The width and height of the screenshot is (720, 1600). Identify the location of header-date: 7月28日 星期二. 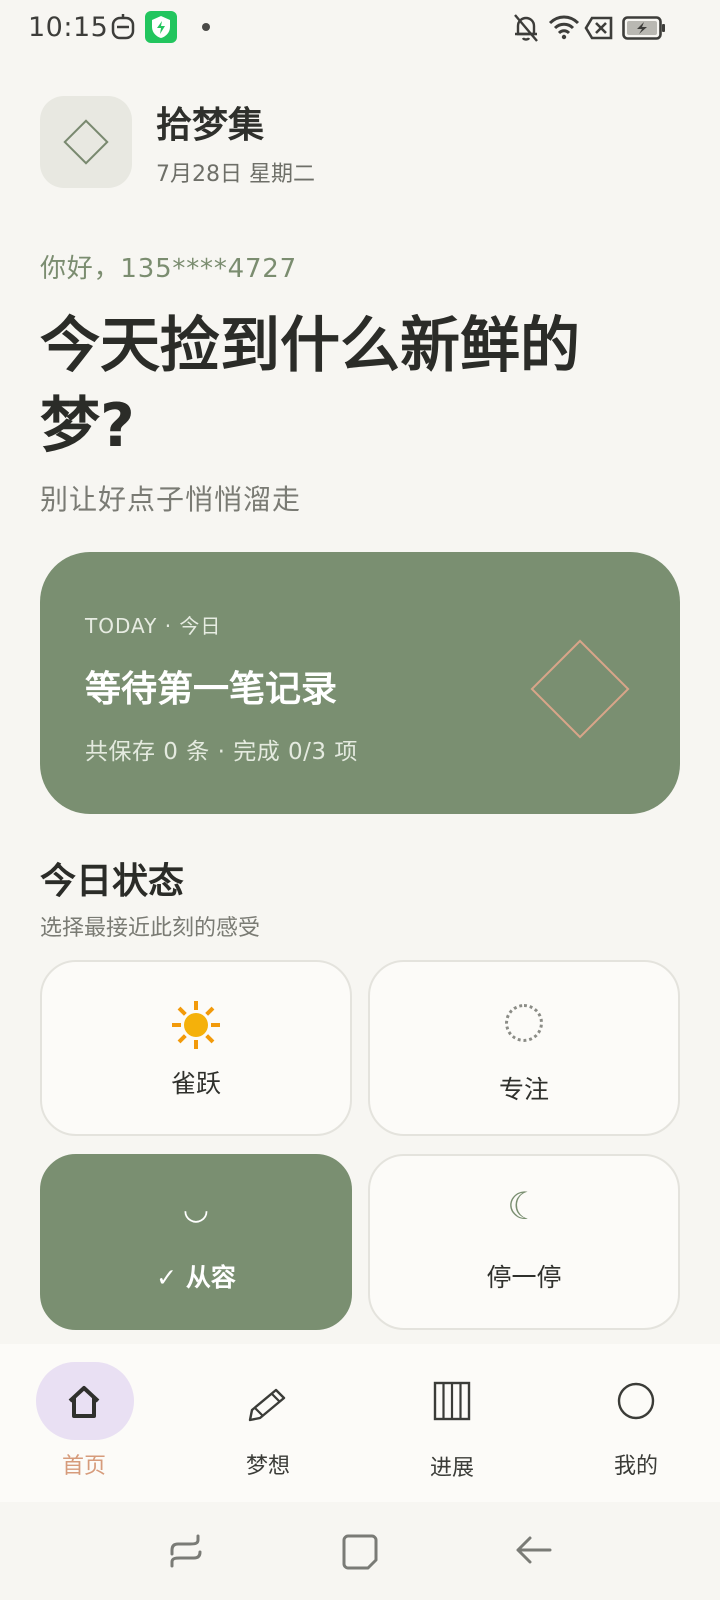
(235, 174).